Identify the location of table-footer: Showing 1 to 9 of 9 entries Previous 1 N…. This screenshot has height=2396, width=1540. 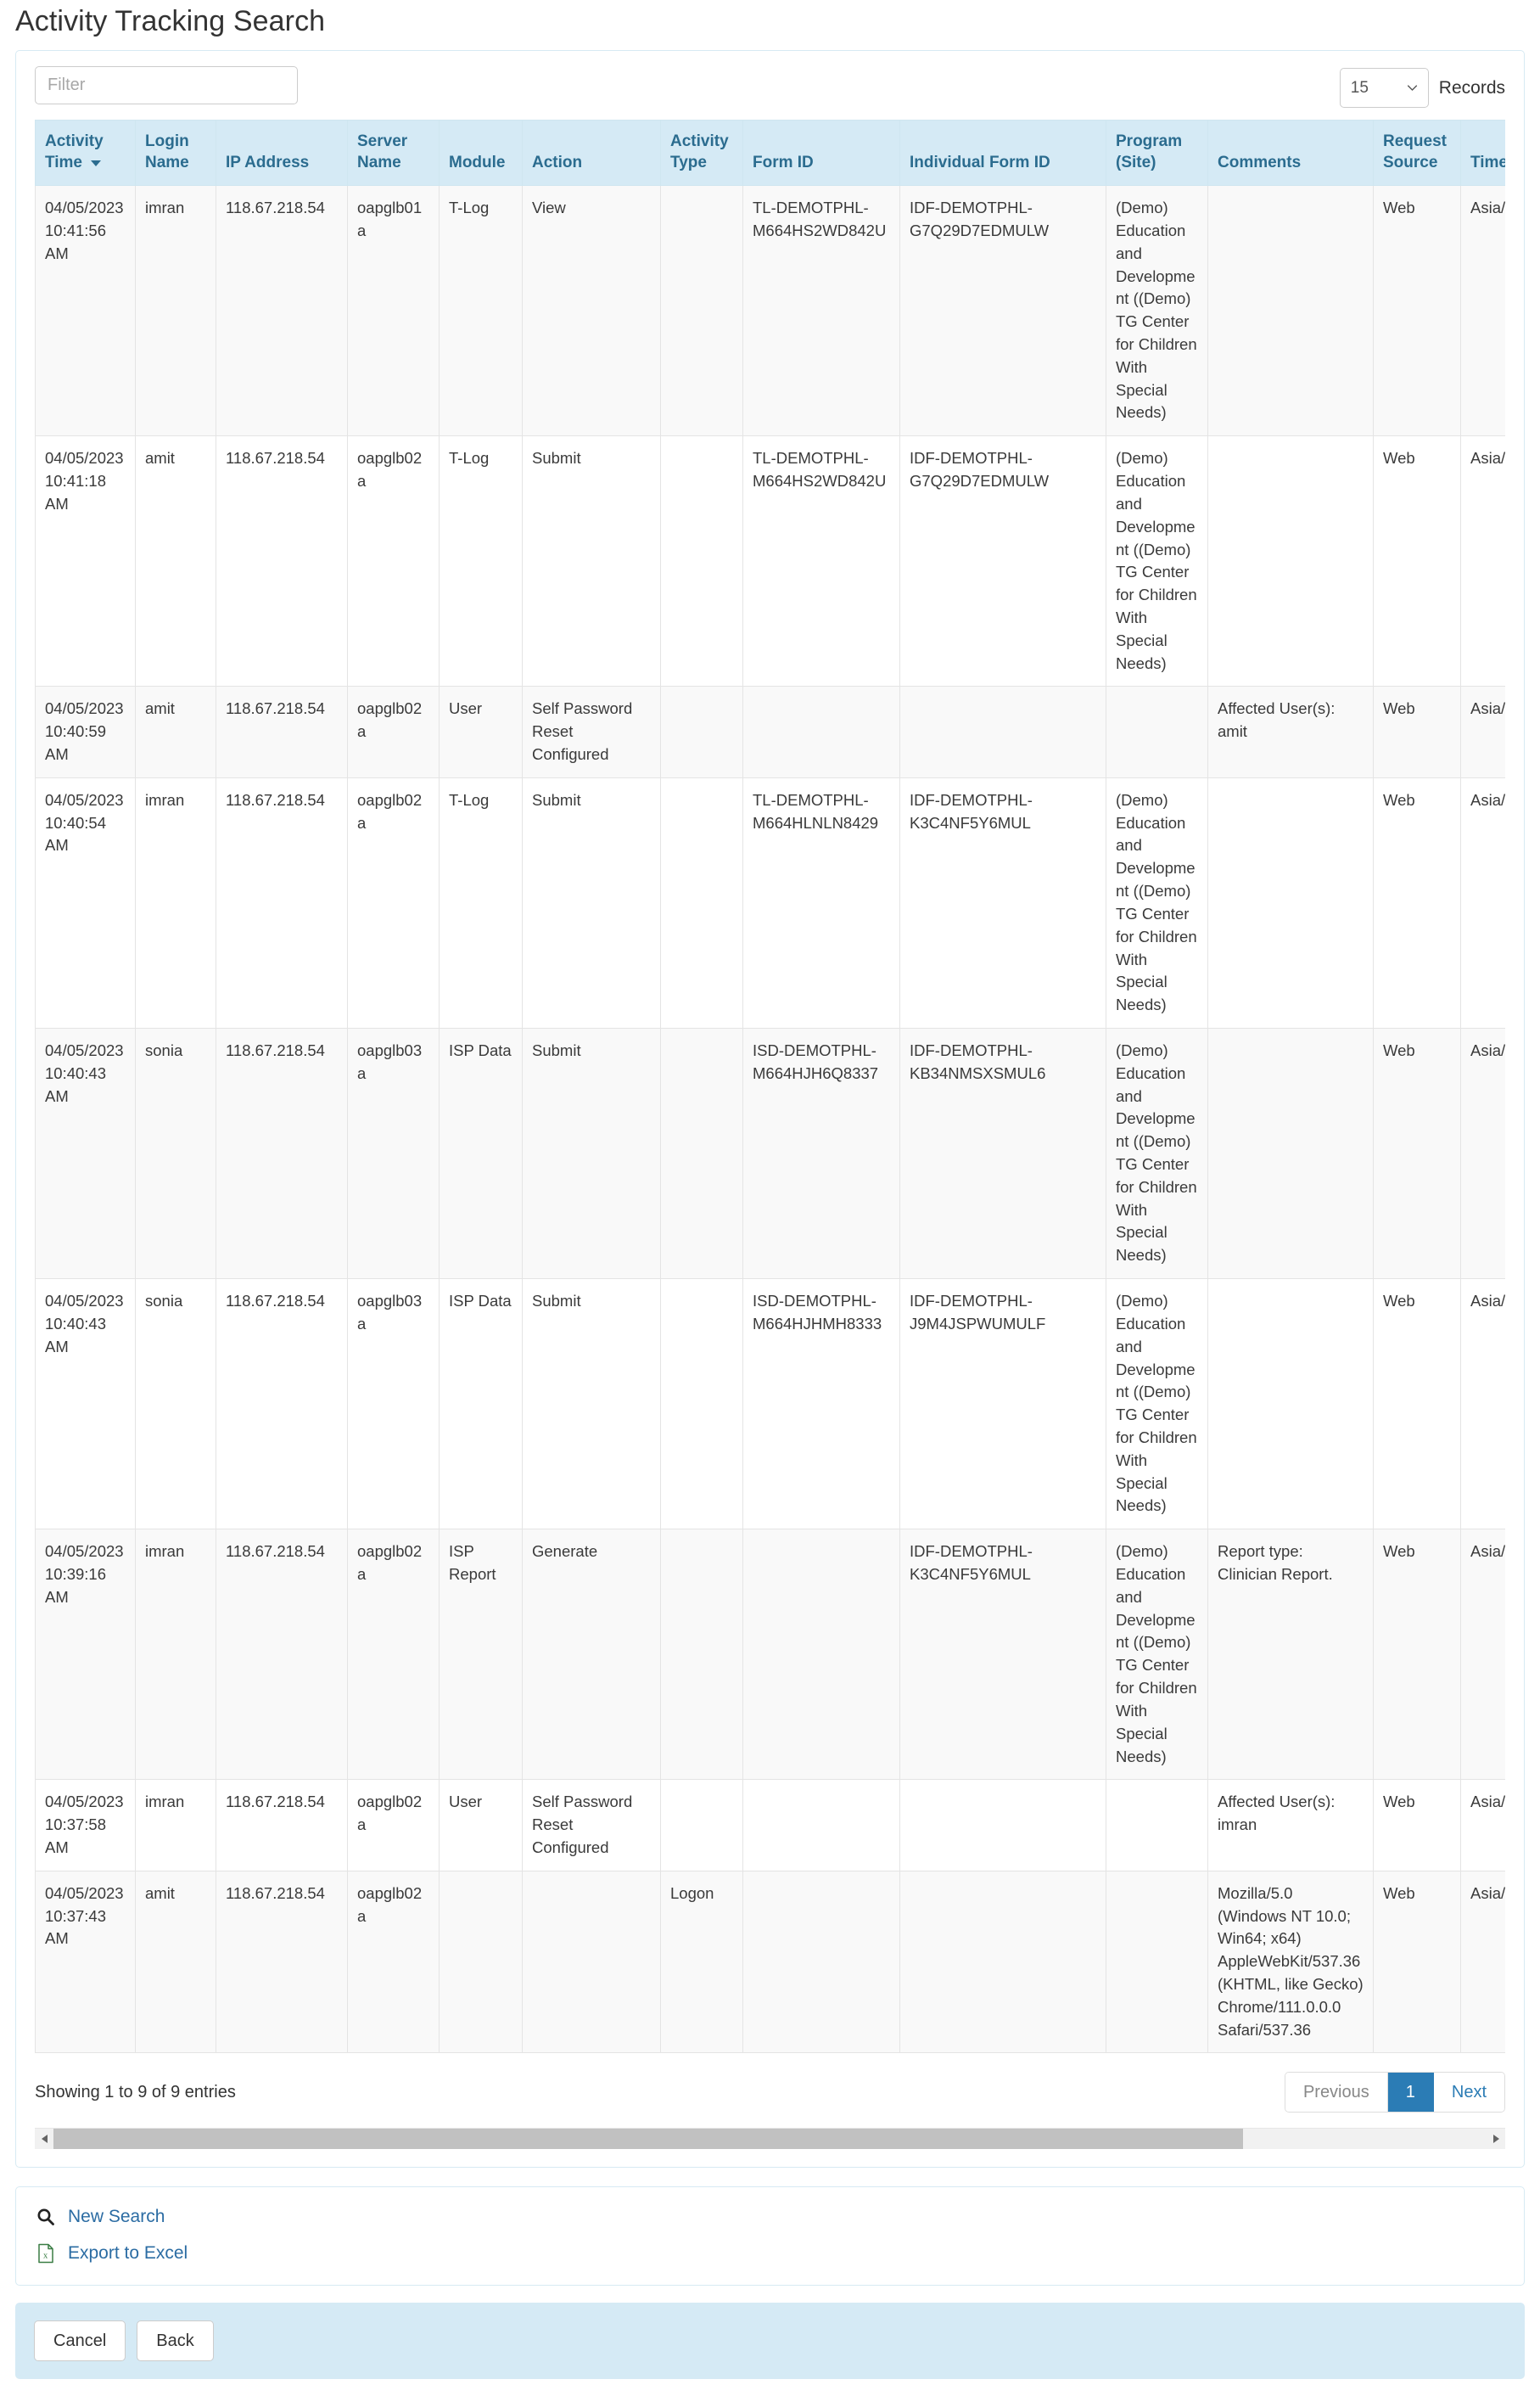
(770, 2088).